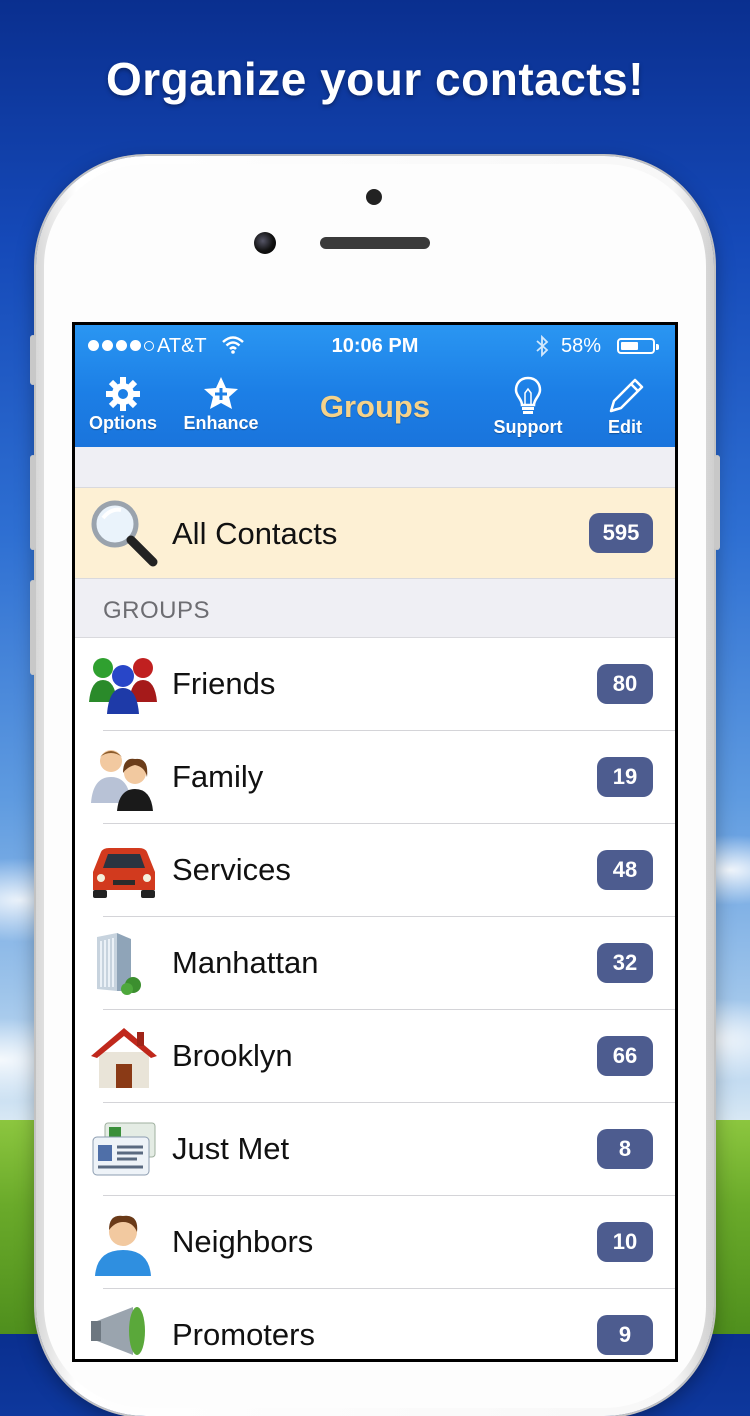 This screenshot has height=1416, width=750. I want to click on battery-icon, so click(638, 346).